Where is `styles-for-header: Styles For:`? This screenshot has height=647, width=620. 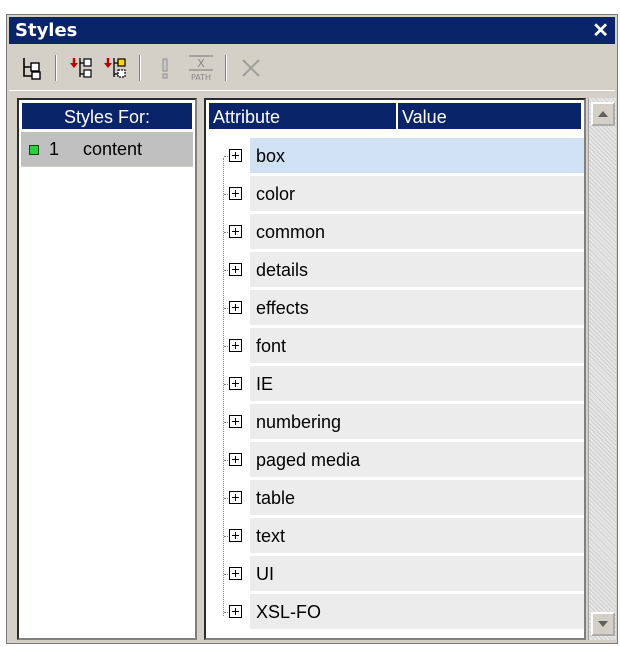 styles-for-header: Styles For: is located at coordinates (107, 116).